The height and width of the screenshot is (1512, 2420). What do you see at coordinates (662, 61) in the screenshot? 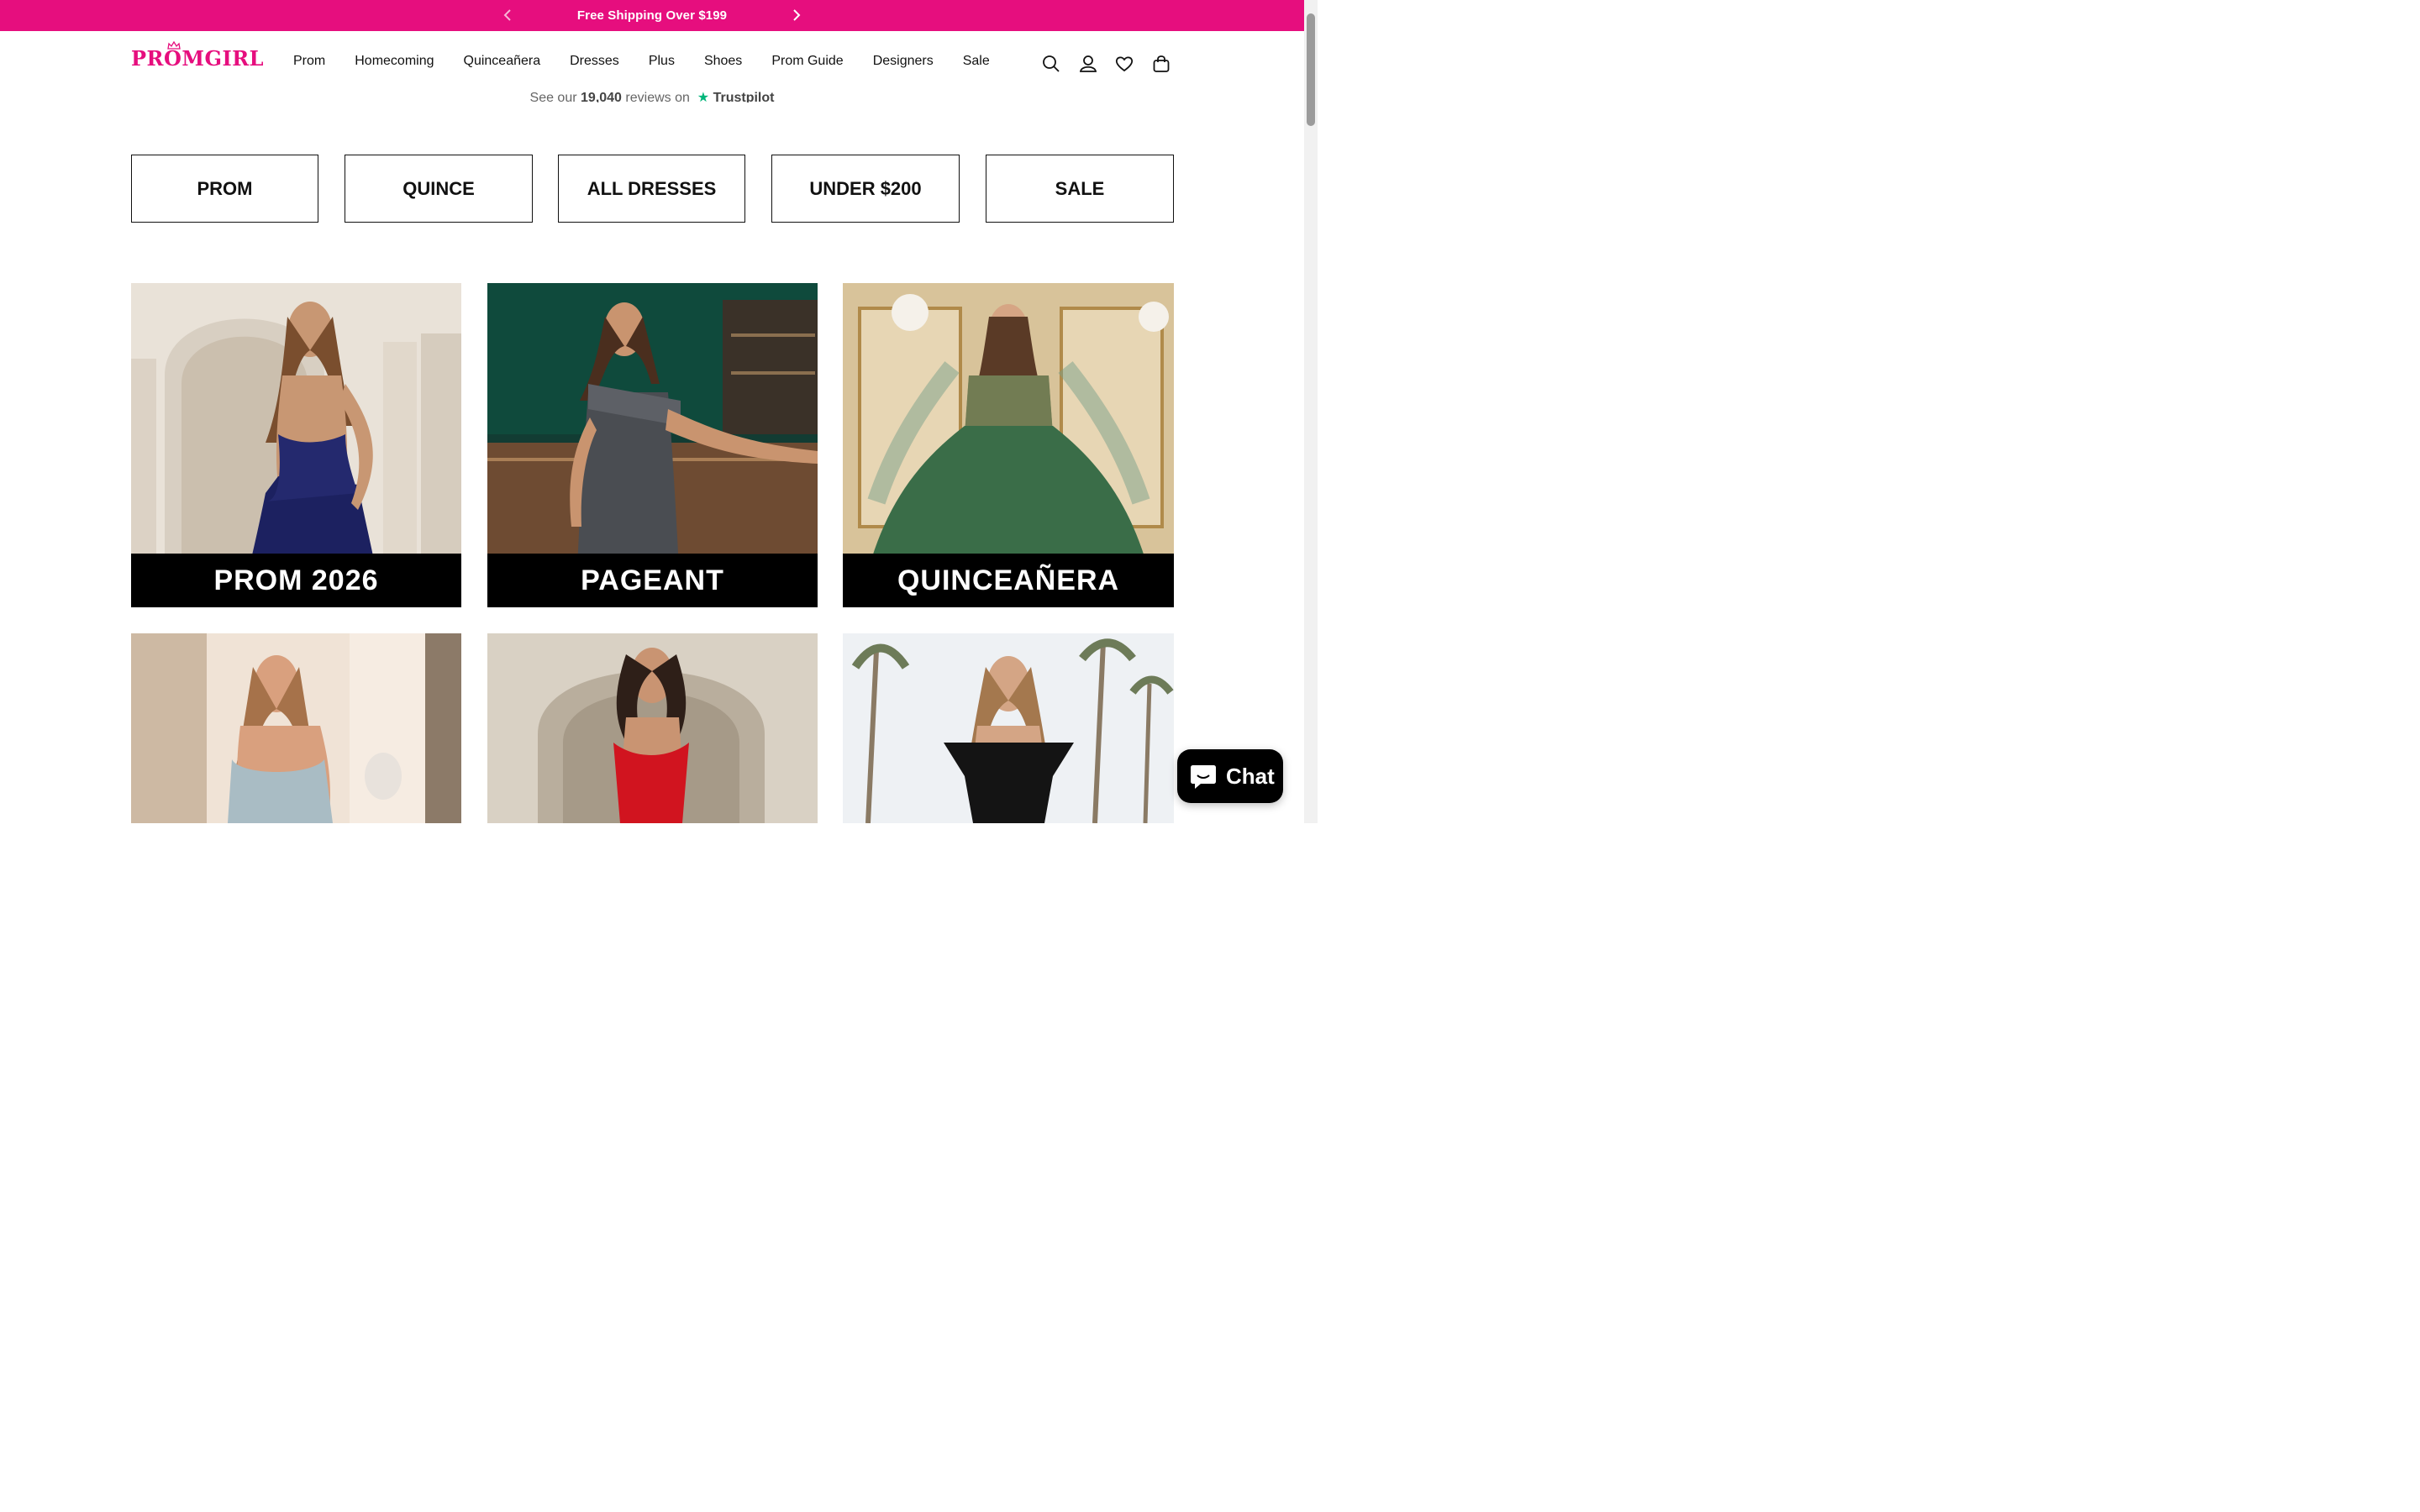
I see `nav-plus: Plus` at bounding box center [662, 61].